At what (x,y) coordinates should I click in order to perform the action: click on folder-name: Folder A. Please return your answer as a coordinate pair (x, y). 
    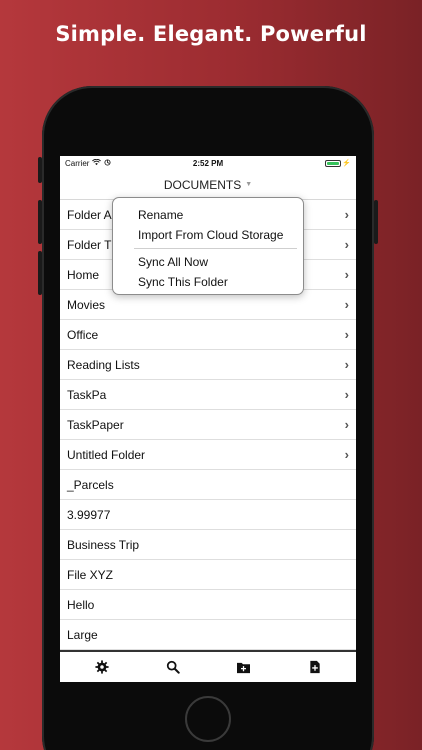
    Looking at the image, I should click on (89, 214).